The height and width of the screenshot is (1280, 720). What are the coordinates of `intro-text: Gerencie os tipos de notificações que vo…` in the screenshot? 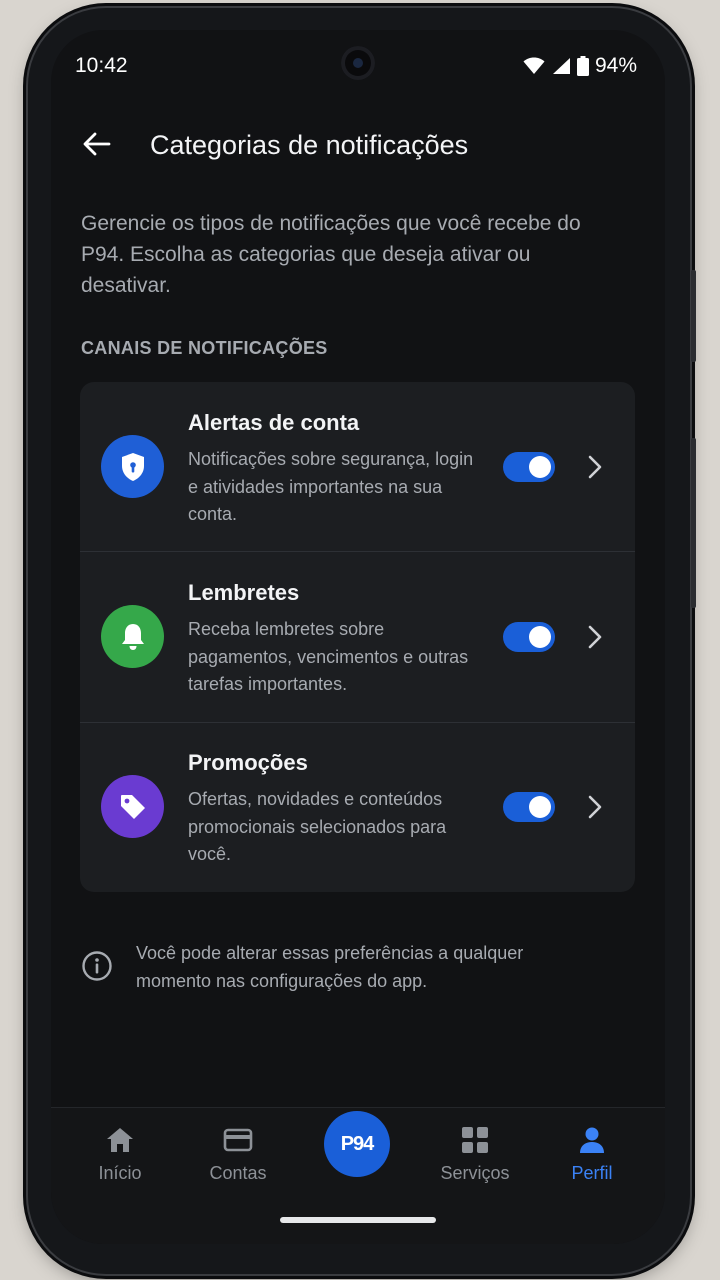 It's located at (331, 254).